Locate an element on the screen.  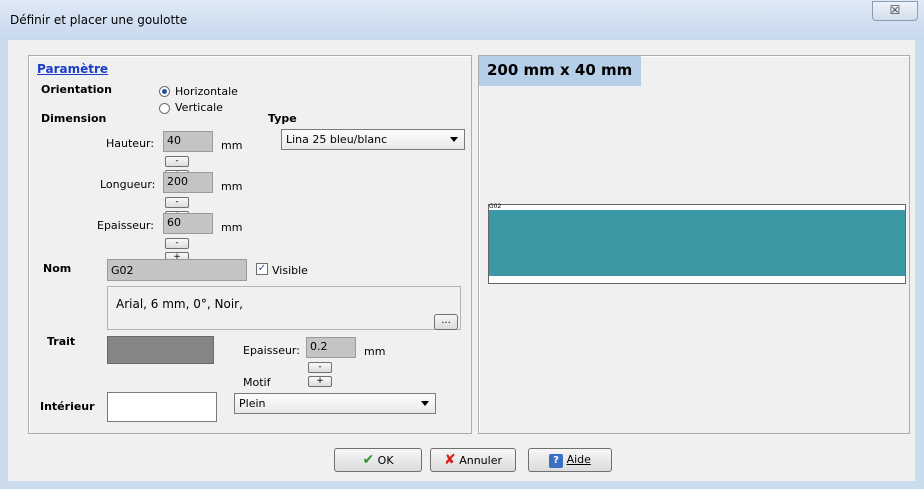
trait-color-swatch is located at coordinates (160, 350).